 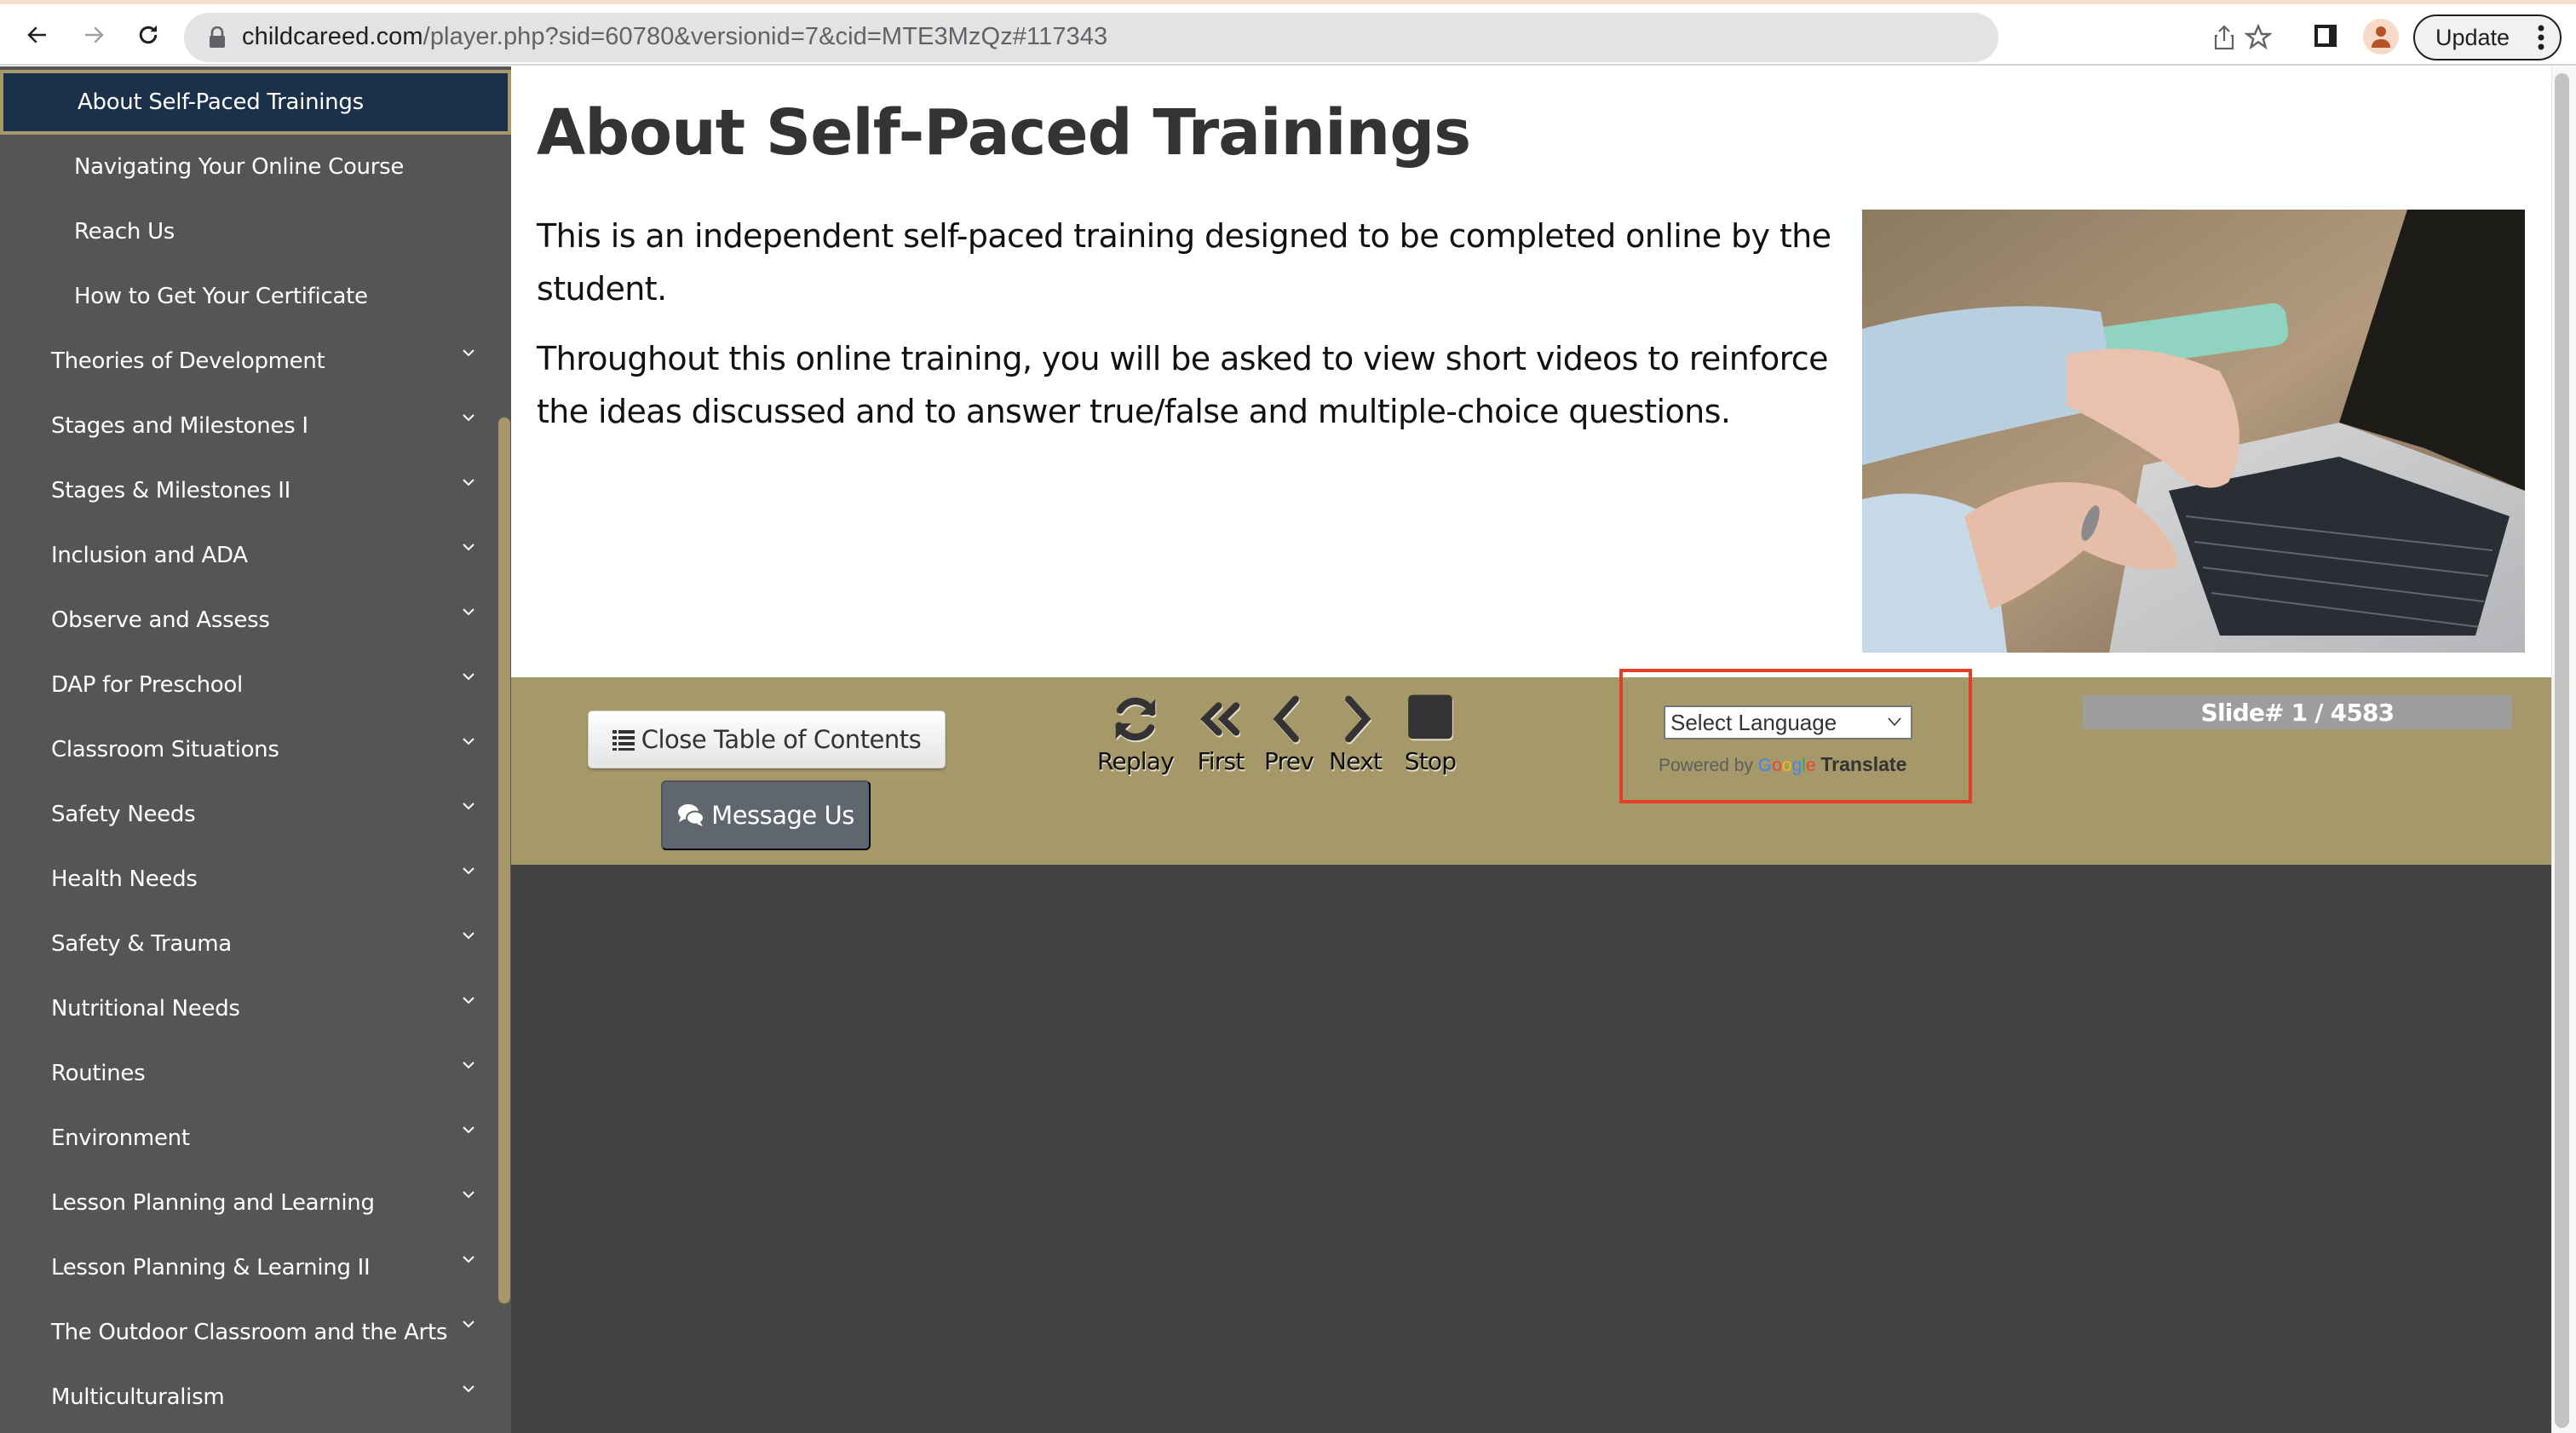 I want to click on sidebar-item-label: Theories of Development, so click(x=188, y=361).